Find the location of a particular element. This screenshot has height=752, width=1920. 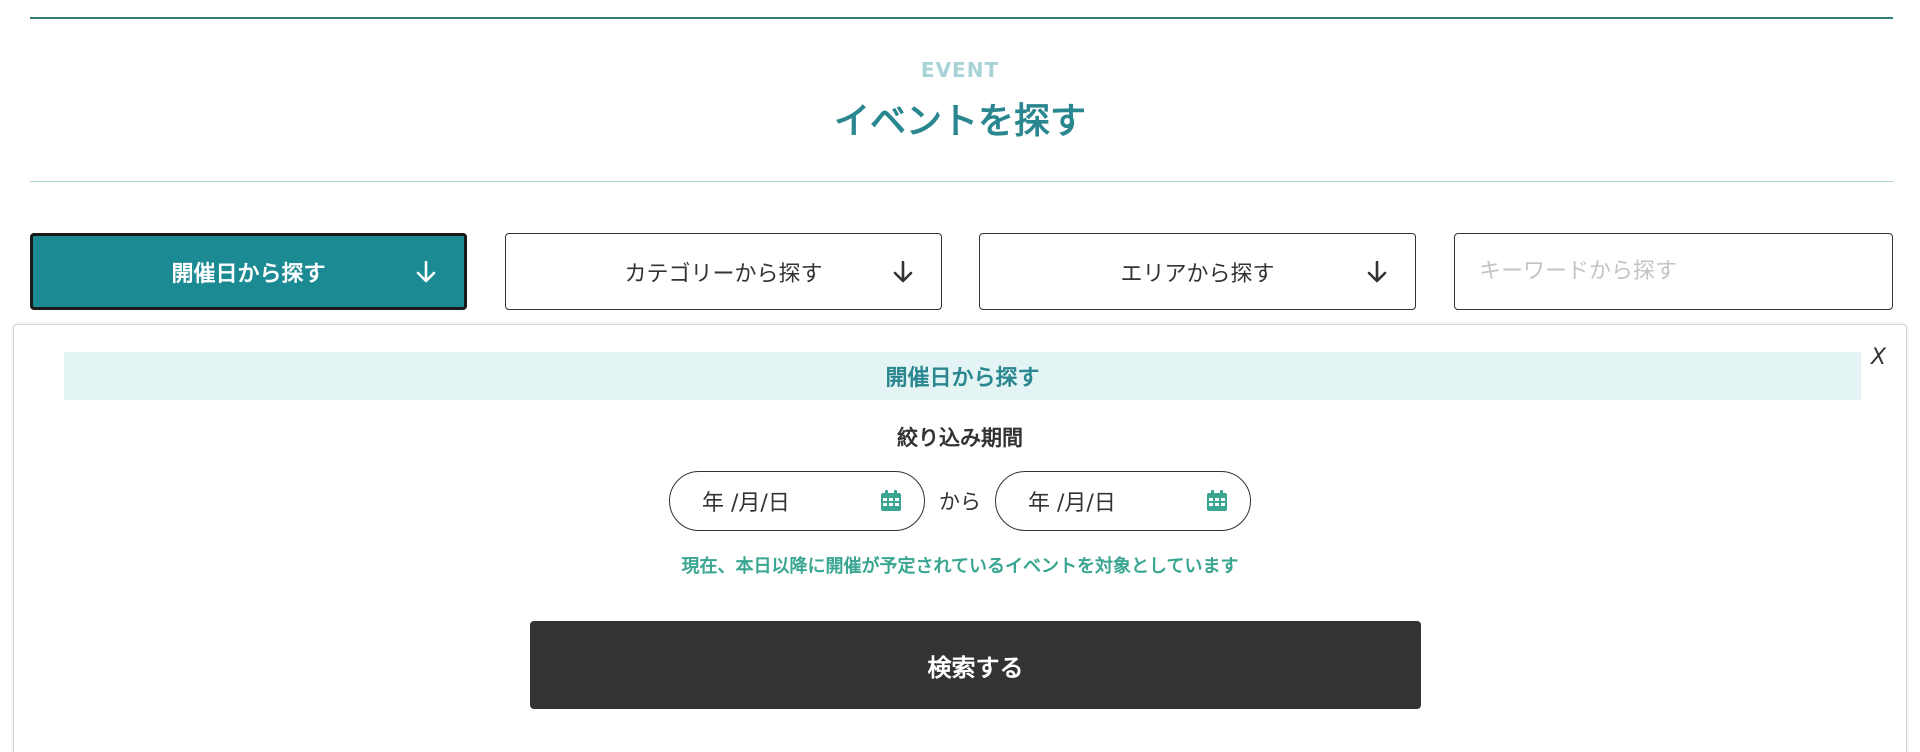

date-filter-note: 現在、本日以降に開催が予定されているイベントを対象としています is located at coordinates (960, 566).